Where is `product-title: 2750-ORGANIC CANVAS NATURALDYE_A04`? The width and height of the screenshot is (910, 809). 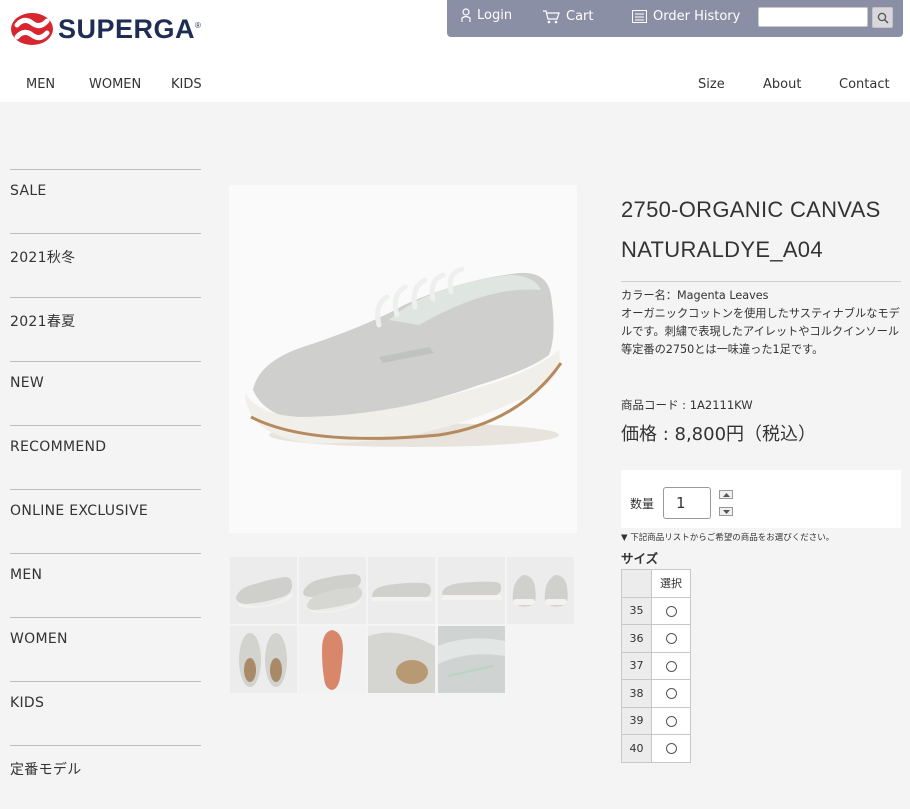 product-title: 2750-ORGANIC CANVAS NATURALDYE_A04 is located at coordinates (761, 230).